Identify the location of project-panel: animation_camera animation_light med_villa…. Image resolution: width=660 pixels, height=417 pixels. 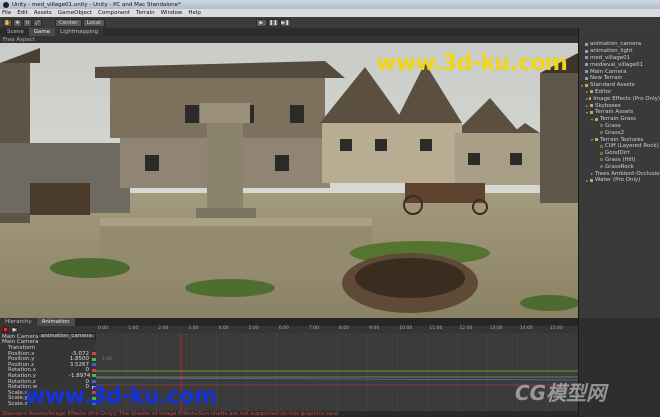
(619, 173).